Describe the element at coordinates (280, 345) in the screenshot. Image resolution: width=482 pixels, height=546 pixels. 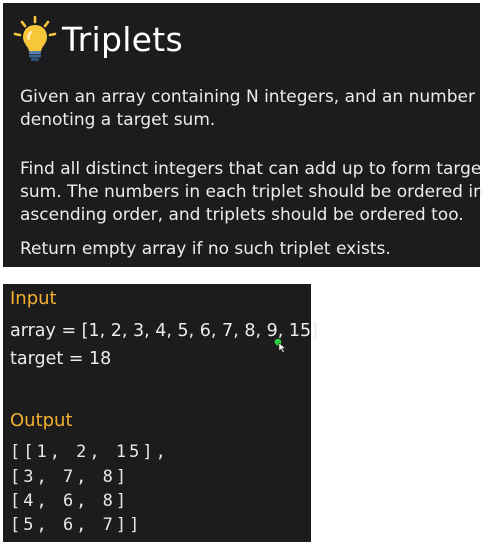
I see `mouse-cursor-icon` at that location.